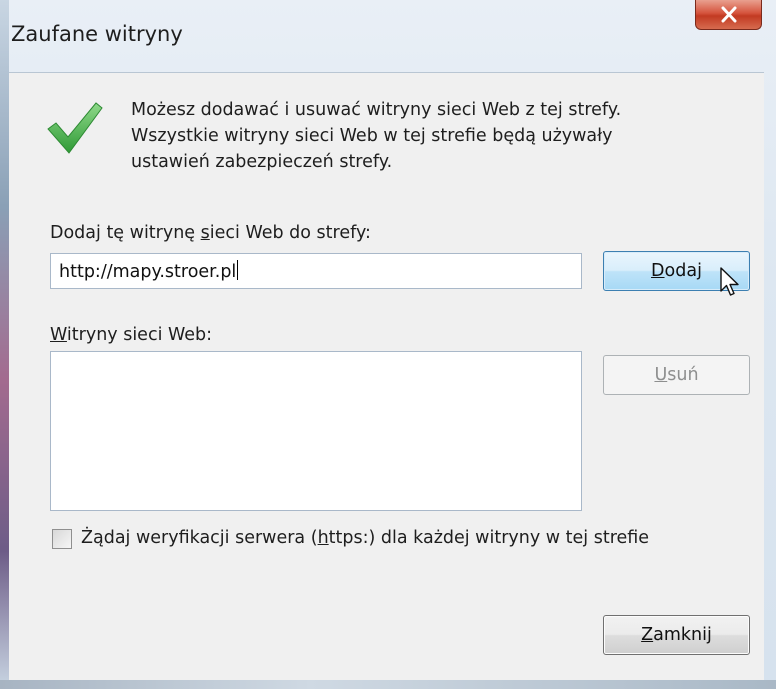 Image resolution: width=776 pixels, height=689 pixels. What do you see at coordinates (97, 34) in the screenshot?
I see `window-title: Zaufane witryny` at bounding box center [97, 34].